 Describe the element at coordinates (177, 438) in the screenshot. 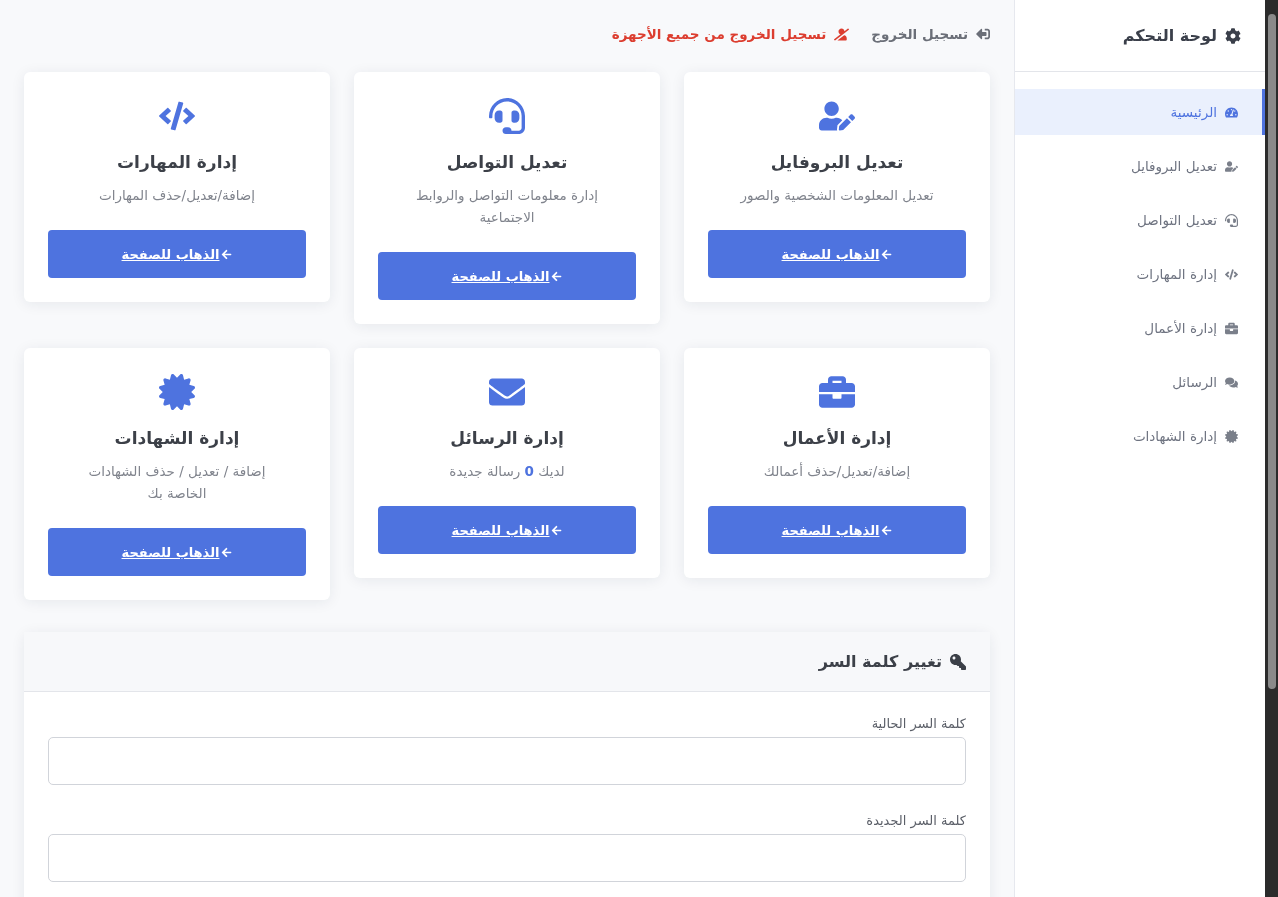

I see `card-title: إدارة الشهادات` at that location.